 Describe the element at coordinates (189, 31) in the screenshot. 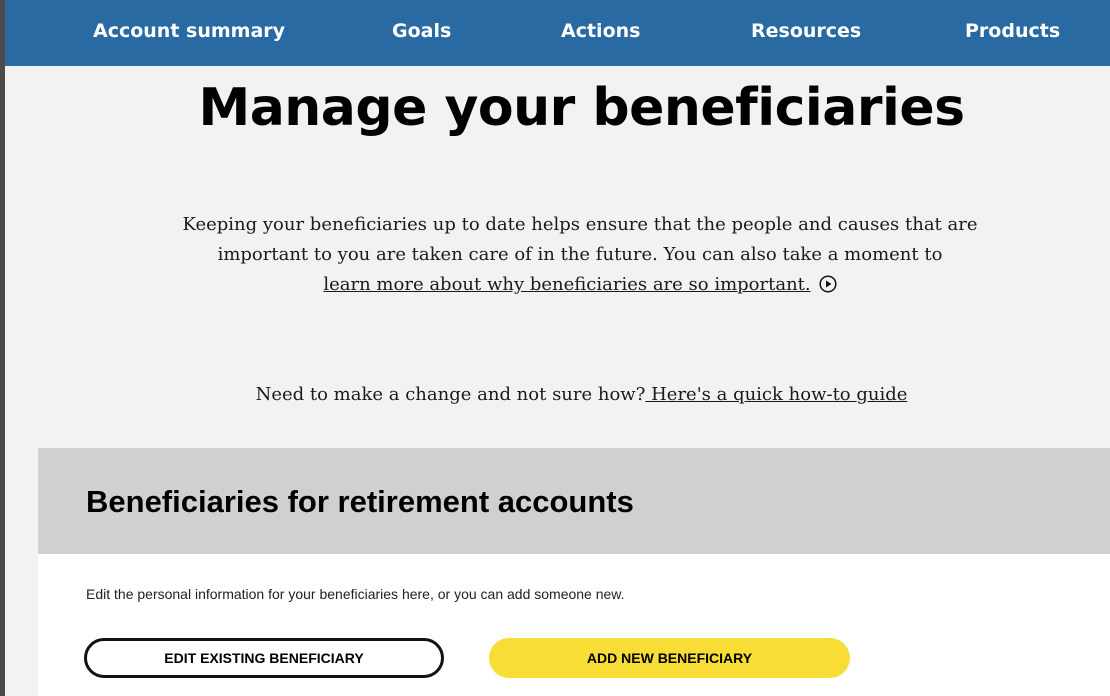

I see `nav-item-account-summary: Account summary` at that location.